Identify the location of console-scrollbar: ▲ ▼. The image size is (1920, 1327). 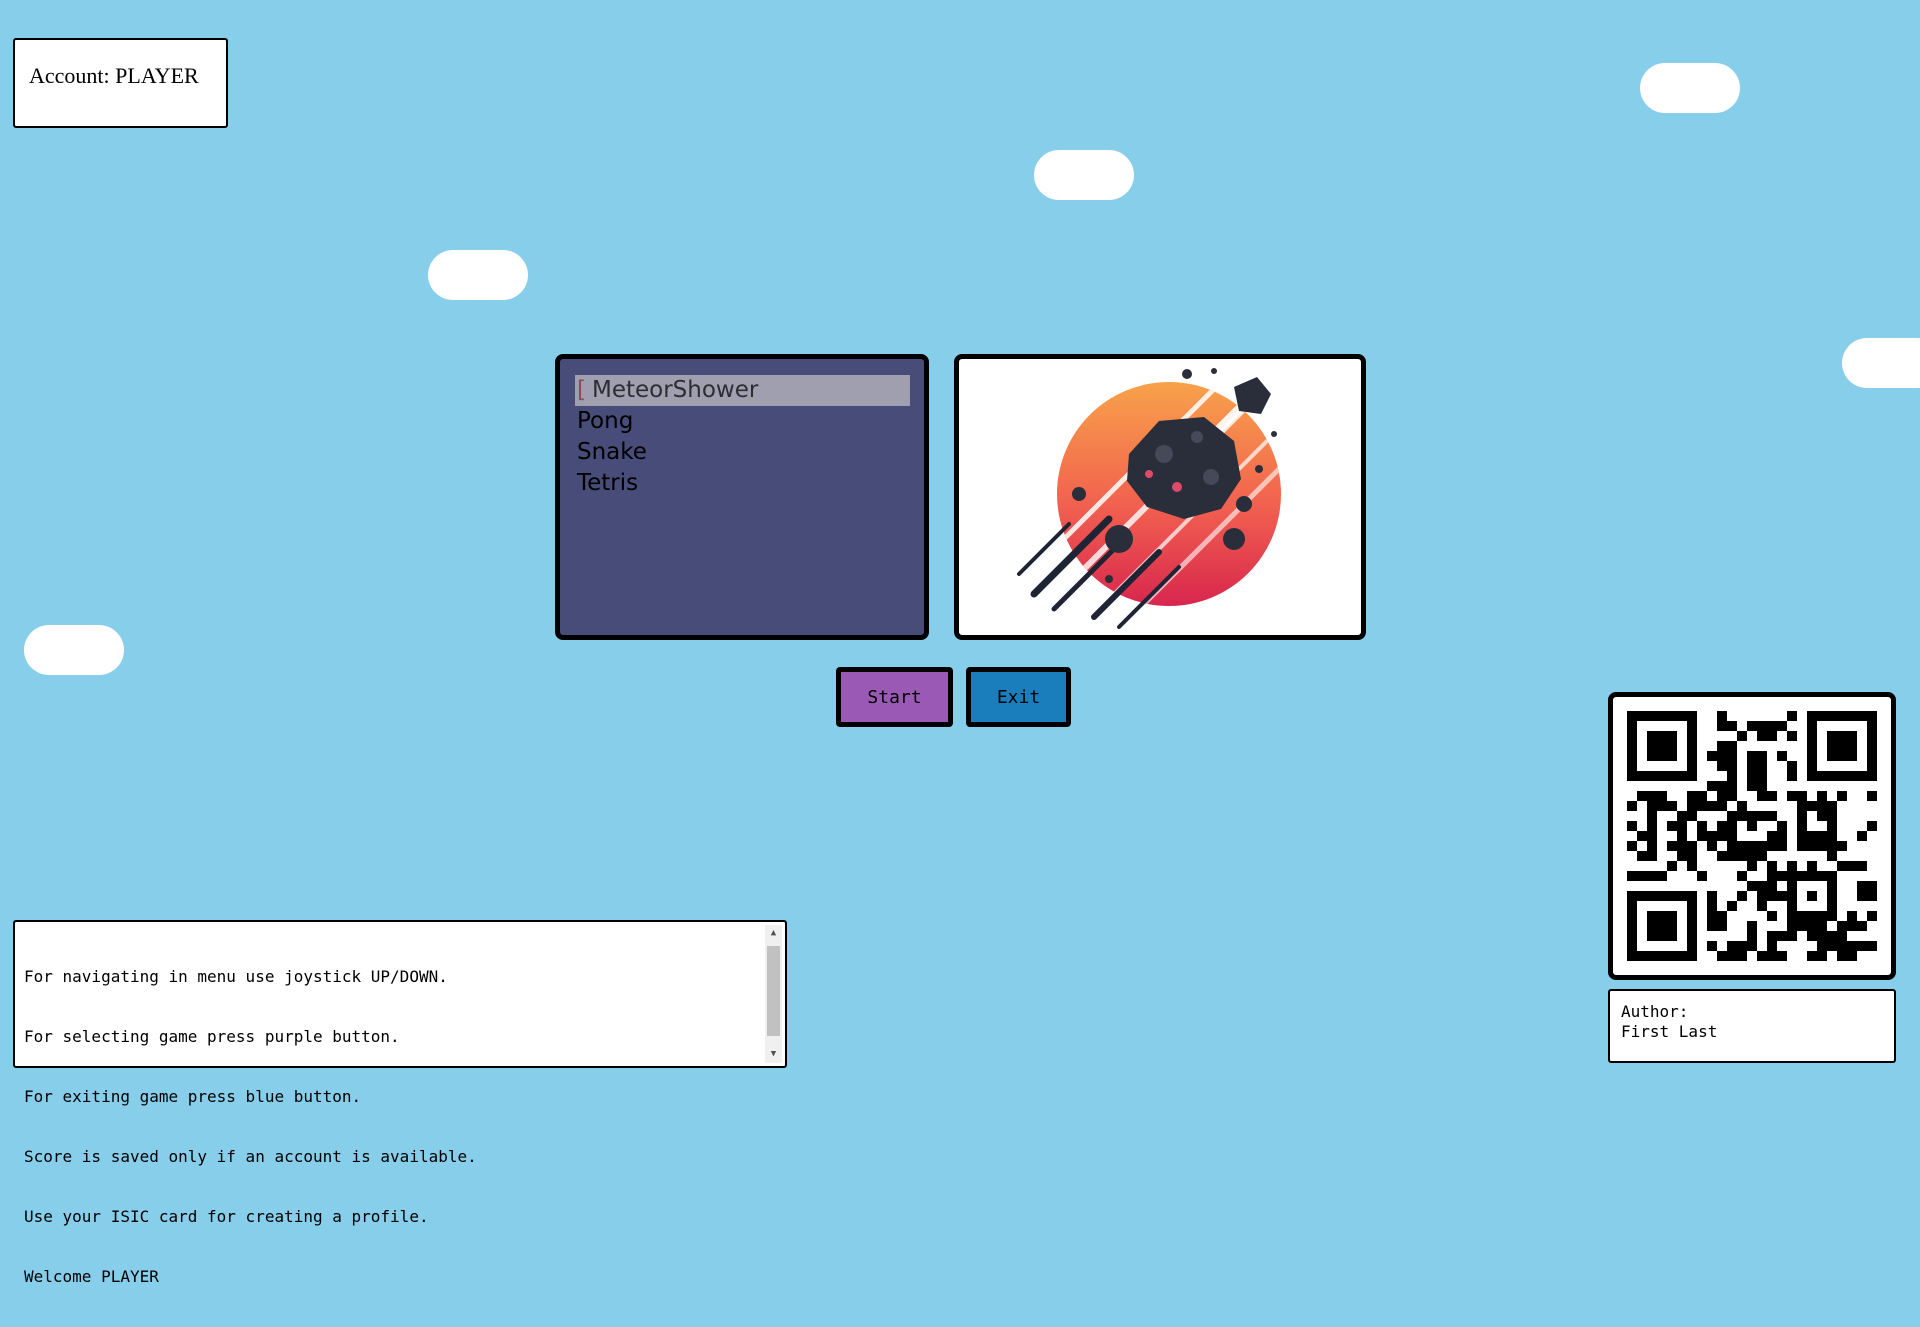
(773, 994).